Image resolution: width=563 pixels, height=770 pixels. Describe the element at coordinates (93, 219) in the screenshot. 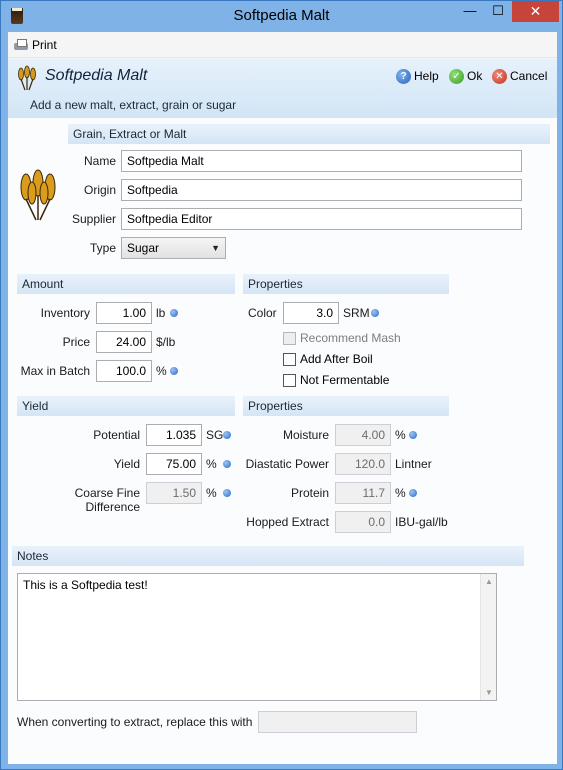

I see `supplier-label: Supplier` at that location.